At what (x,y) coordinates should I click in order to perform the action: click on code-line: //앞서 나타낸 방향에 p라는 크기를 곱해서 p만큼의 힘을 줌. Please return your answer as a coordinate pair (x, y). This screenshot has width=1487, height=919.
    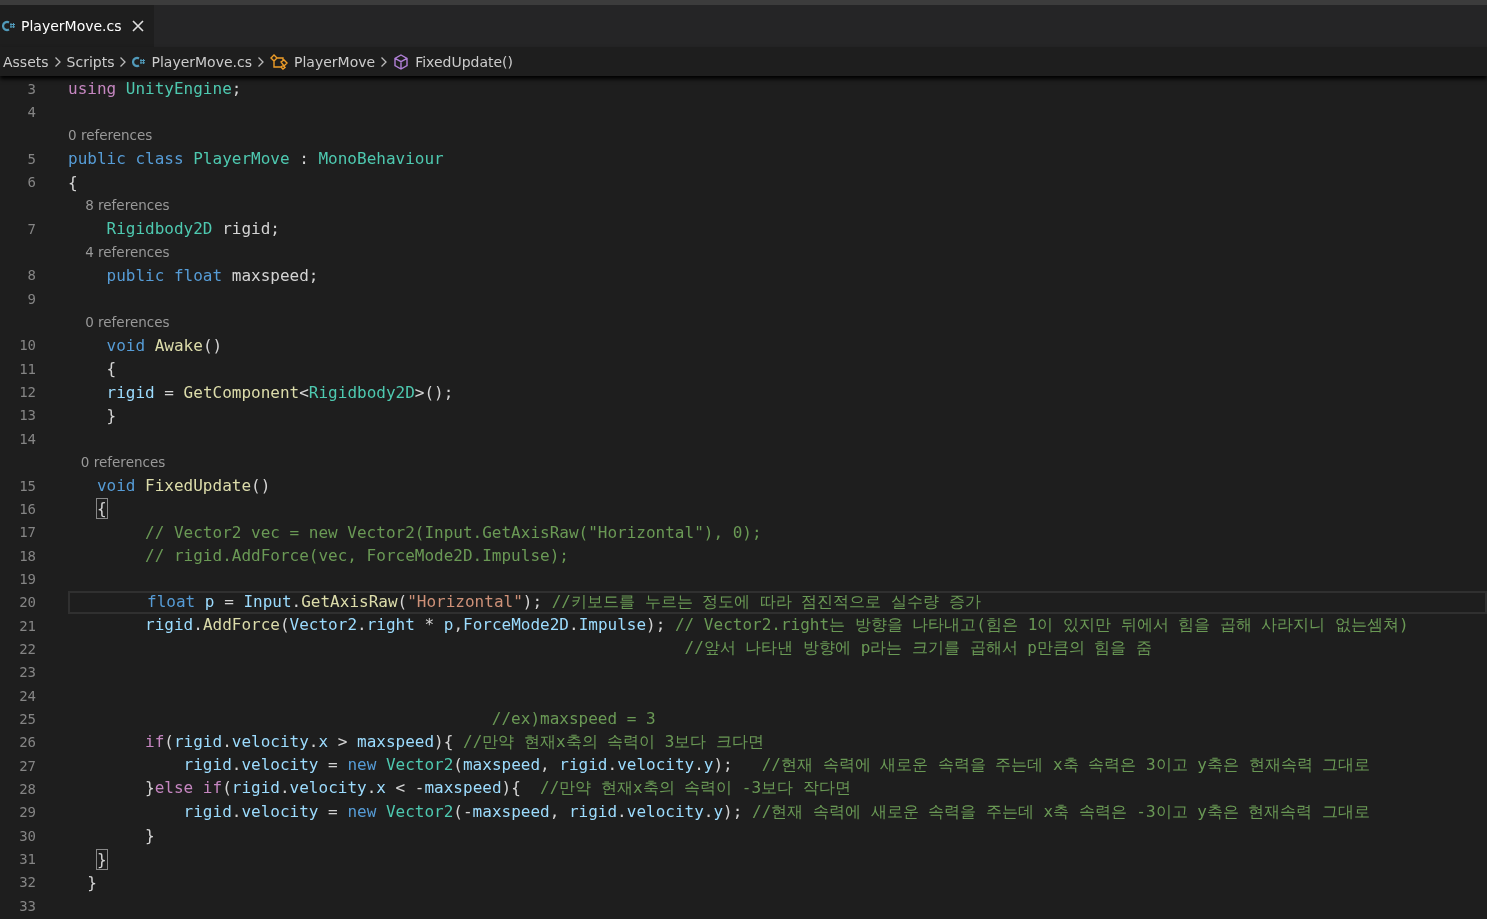
    Looking at the image, I should click on (918, 649).